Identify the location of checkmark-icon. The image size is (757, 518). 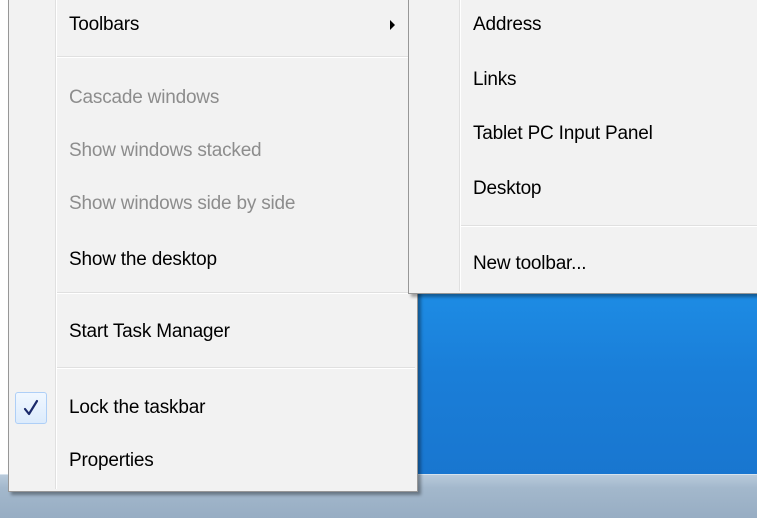
(31, 408).